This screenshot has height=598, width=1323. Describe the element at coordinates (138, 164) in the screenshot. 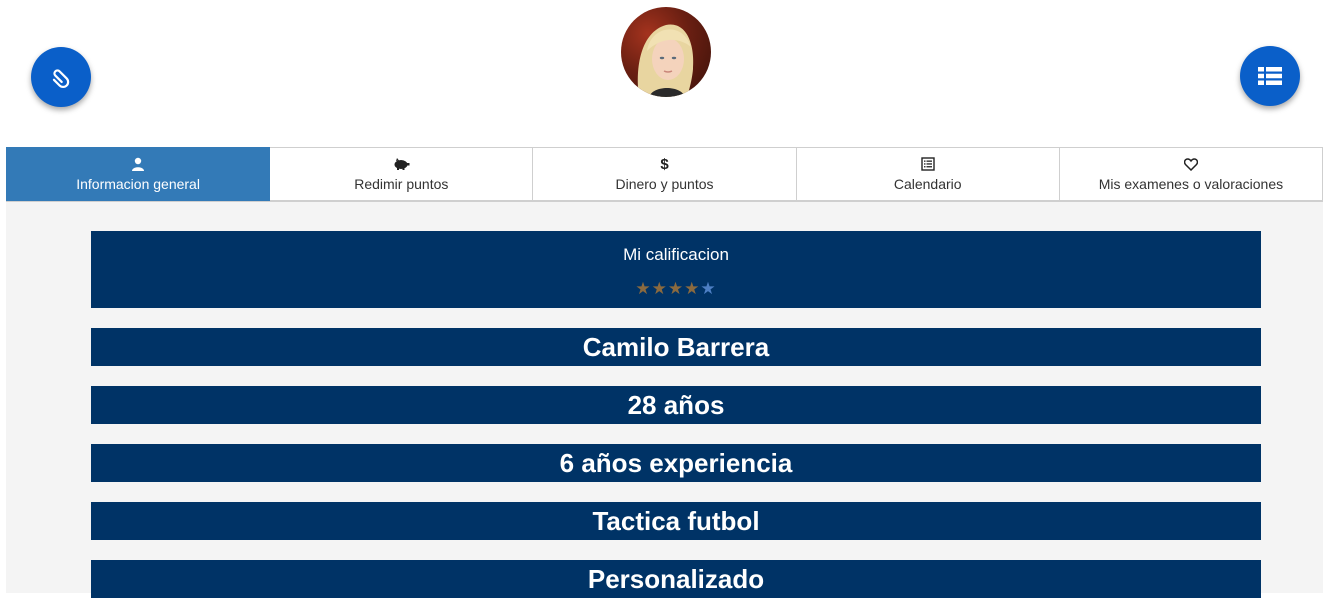

I see `user-icon` at that location.